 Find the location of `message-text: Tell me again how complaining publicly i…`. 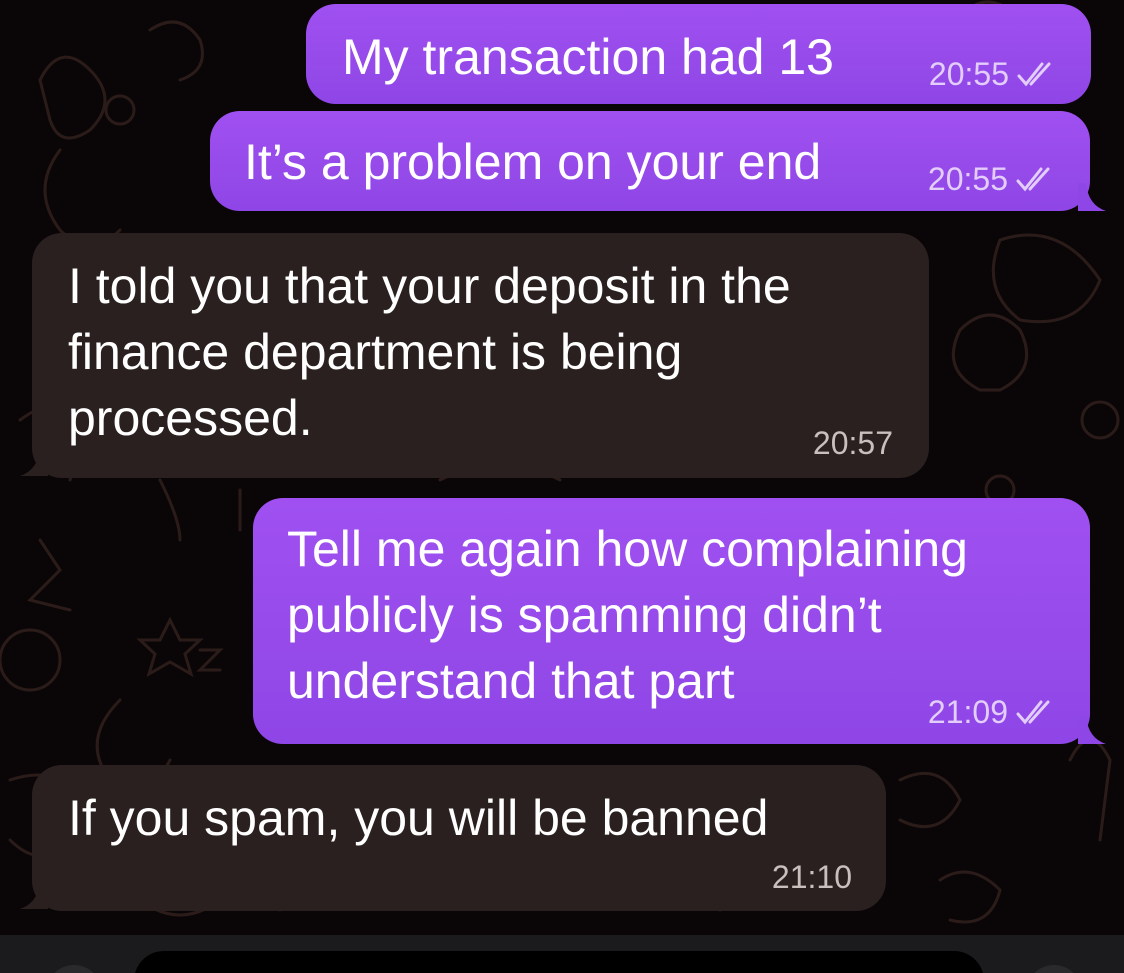

message-text: Tell me again how complaining publicly i… is located at coordinates (627, 615).